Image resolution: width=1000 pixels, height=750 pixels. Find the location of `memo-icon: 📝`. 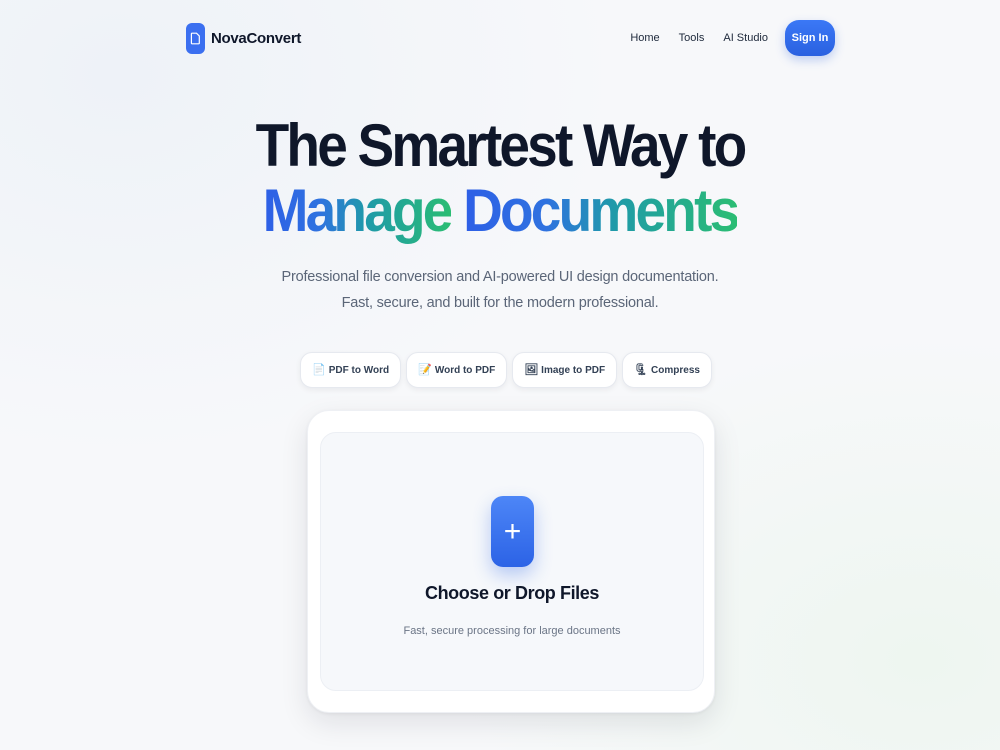

memo-icon: 📝 is located at coordinates (425, 369).